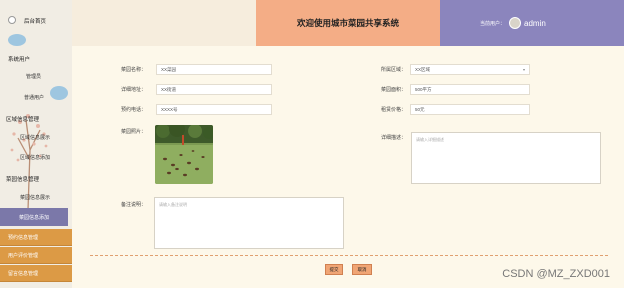 This screenshot has width=624, height=288. Describe the element at coordinates (133, 132) in the screenshot. I see `photo-label: 菜园照片：` at that location.